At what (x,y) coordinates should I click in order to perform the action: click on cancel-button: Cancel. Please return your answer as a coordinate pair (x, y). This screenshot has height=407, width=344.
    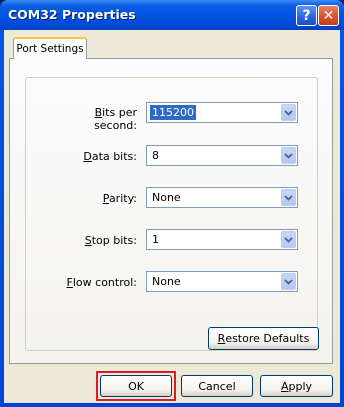
    Looking at the image, I should click on (217, 386).